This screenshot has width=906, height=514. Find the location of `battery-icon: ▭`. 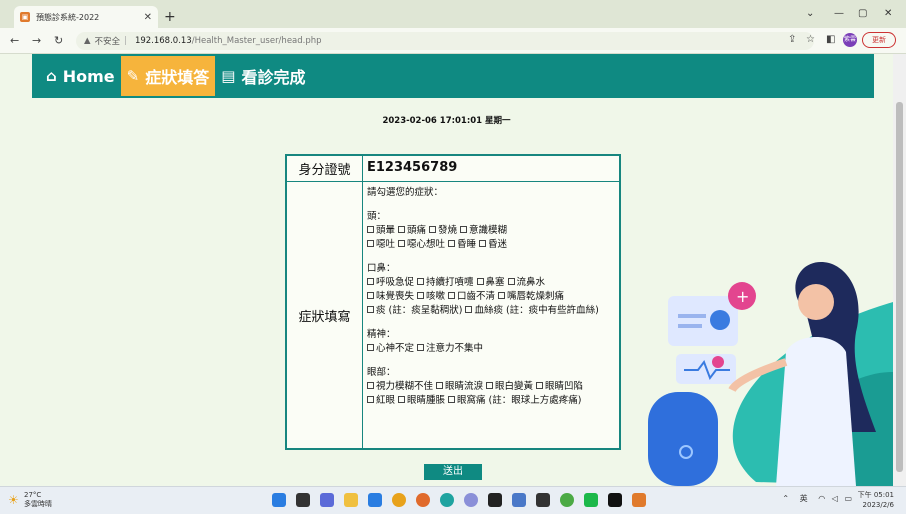

battery-icon: ▭ is located at coordinates (848, 498).